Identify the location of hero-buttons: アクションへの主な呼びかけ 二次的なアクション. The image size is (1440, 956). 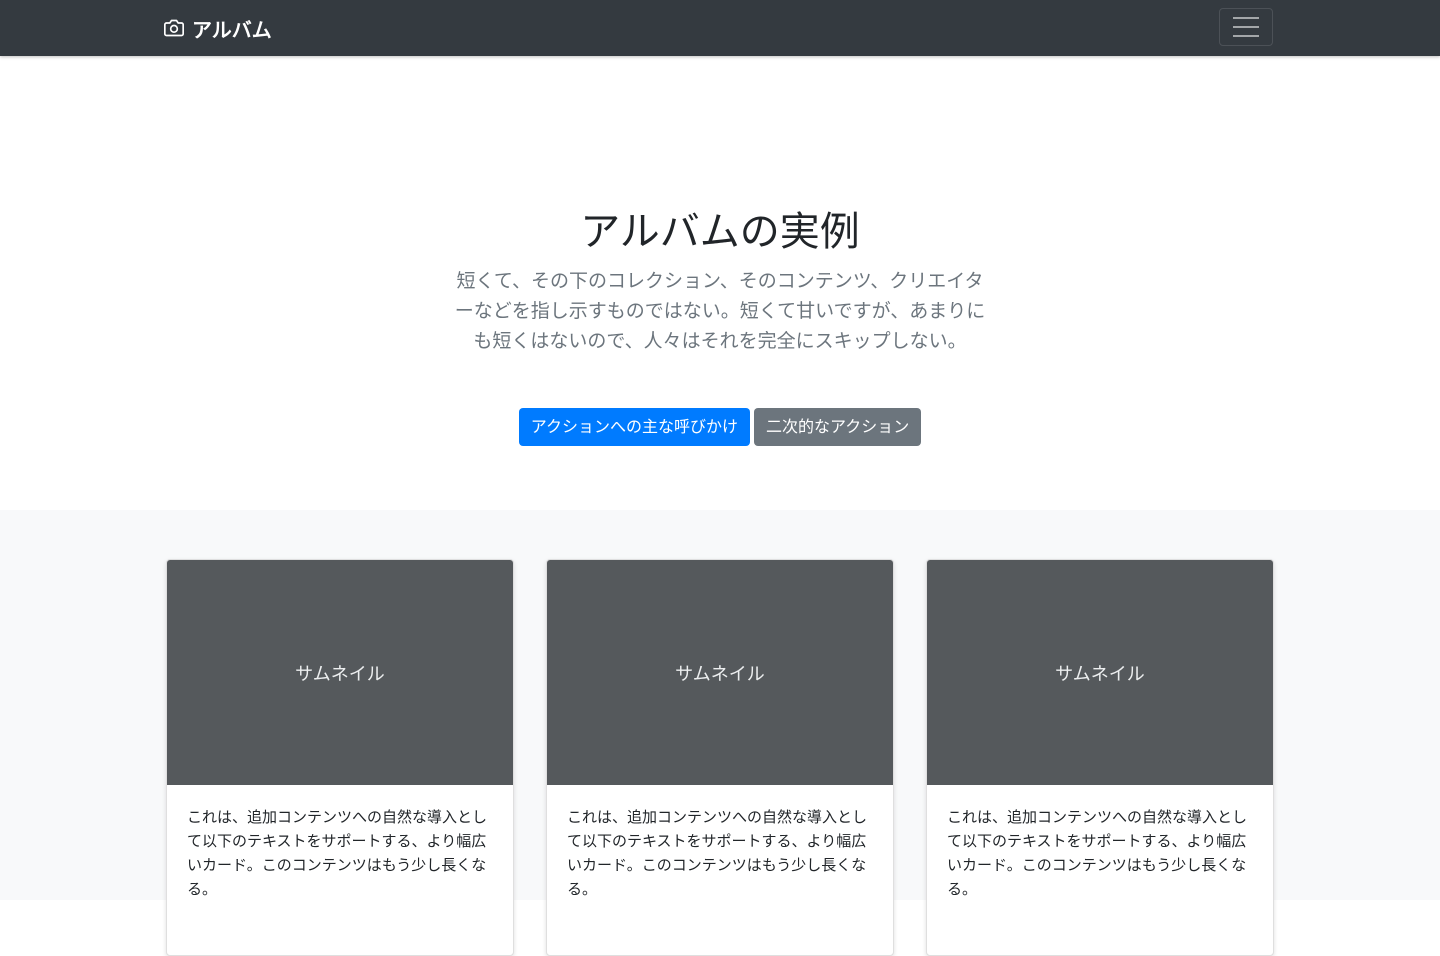
(720, 427).